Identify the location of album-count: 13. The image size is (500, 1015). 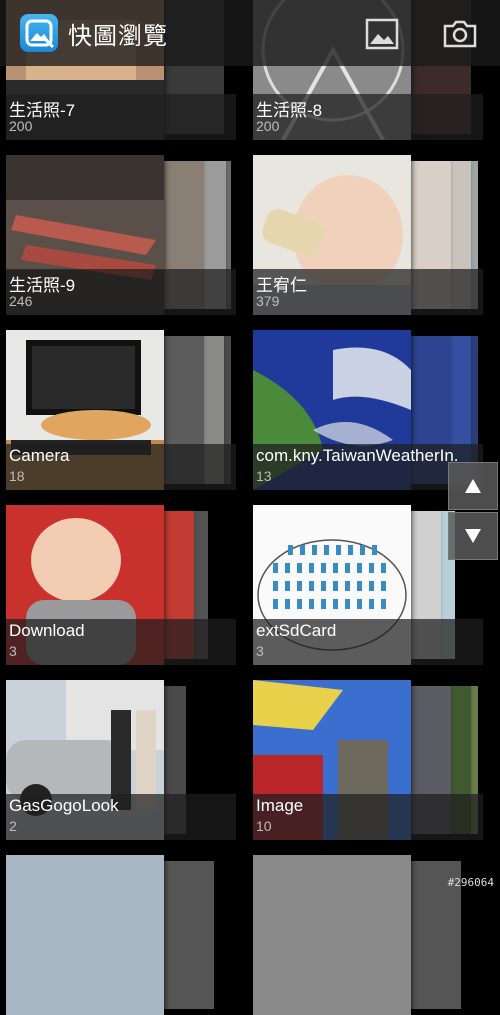
(264, 476).